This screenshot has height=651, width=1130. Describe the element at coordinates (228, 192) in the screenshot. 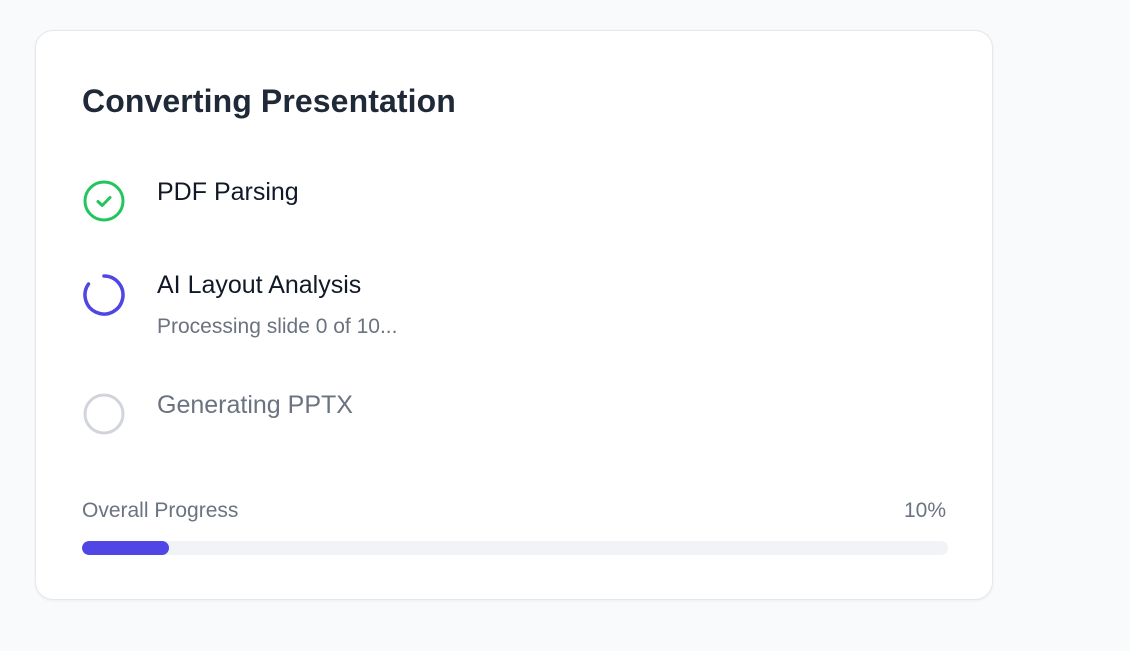

I see `step-label: PDF Parsing` at that location.